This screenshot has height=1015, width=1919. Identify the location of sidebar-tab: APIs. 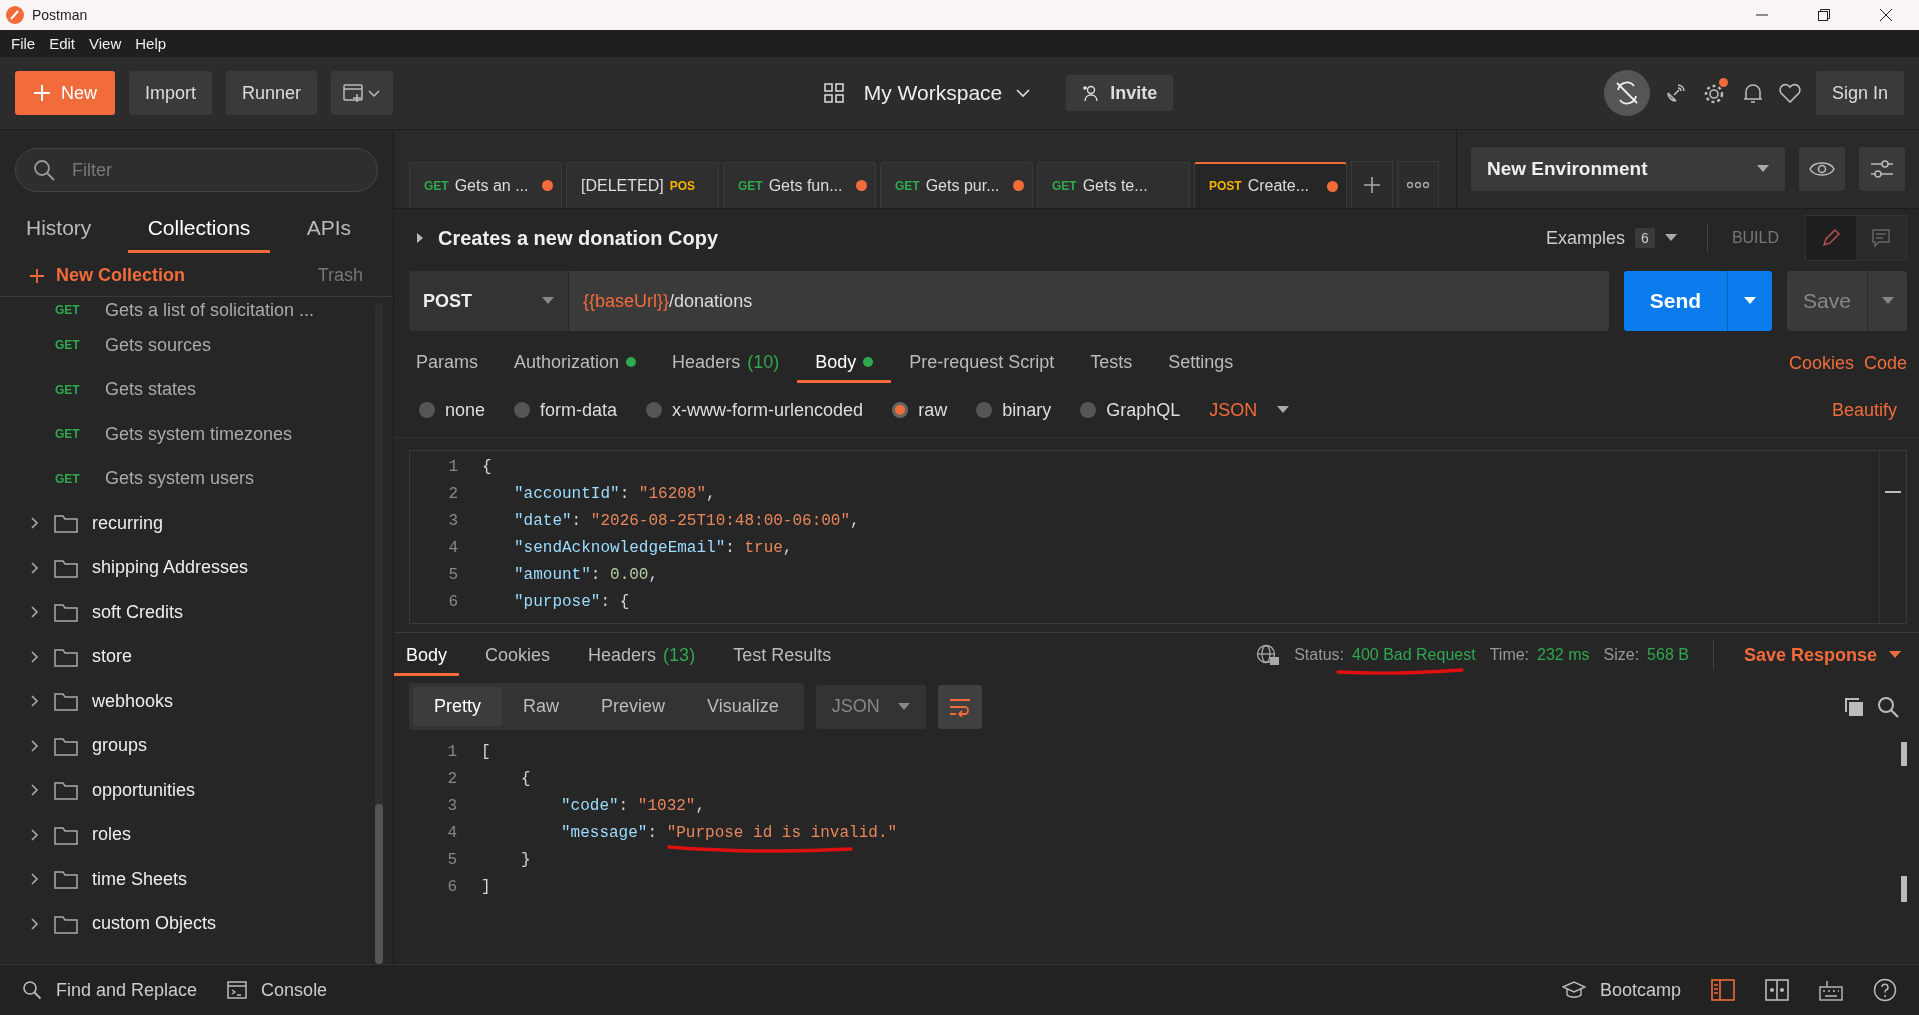
(328, 228).